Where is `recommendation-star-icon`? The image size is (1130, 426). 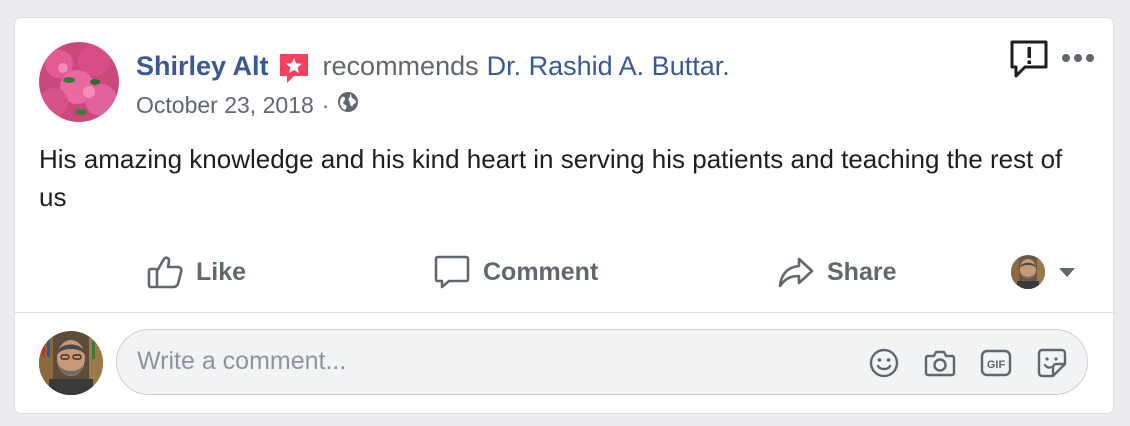 recommendation-star-icon is located at coordinates (294, 68).